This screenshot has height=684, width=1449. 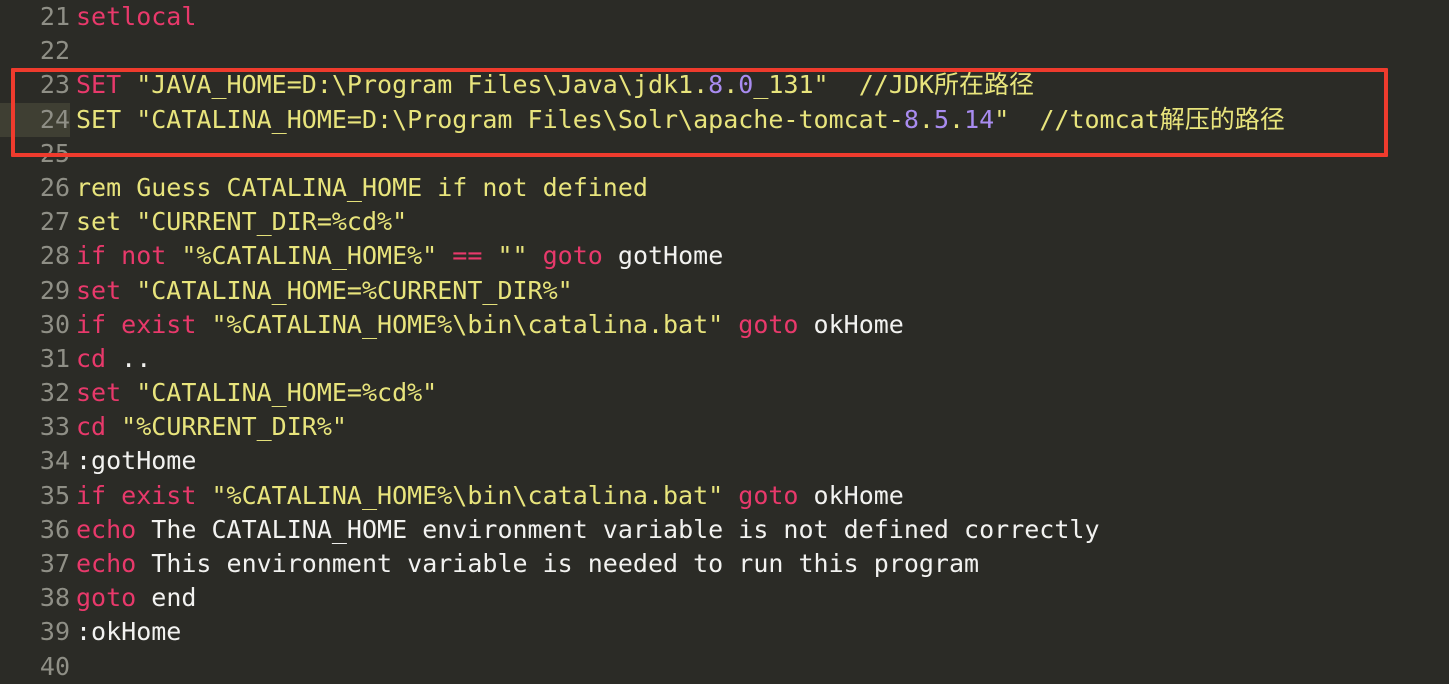 I want to click on line-number: 33, so click(x=54, y=427).